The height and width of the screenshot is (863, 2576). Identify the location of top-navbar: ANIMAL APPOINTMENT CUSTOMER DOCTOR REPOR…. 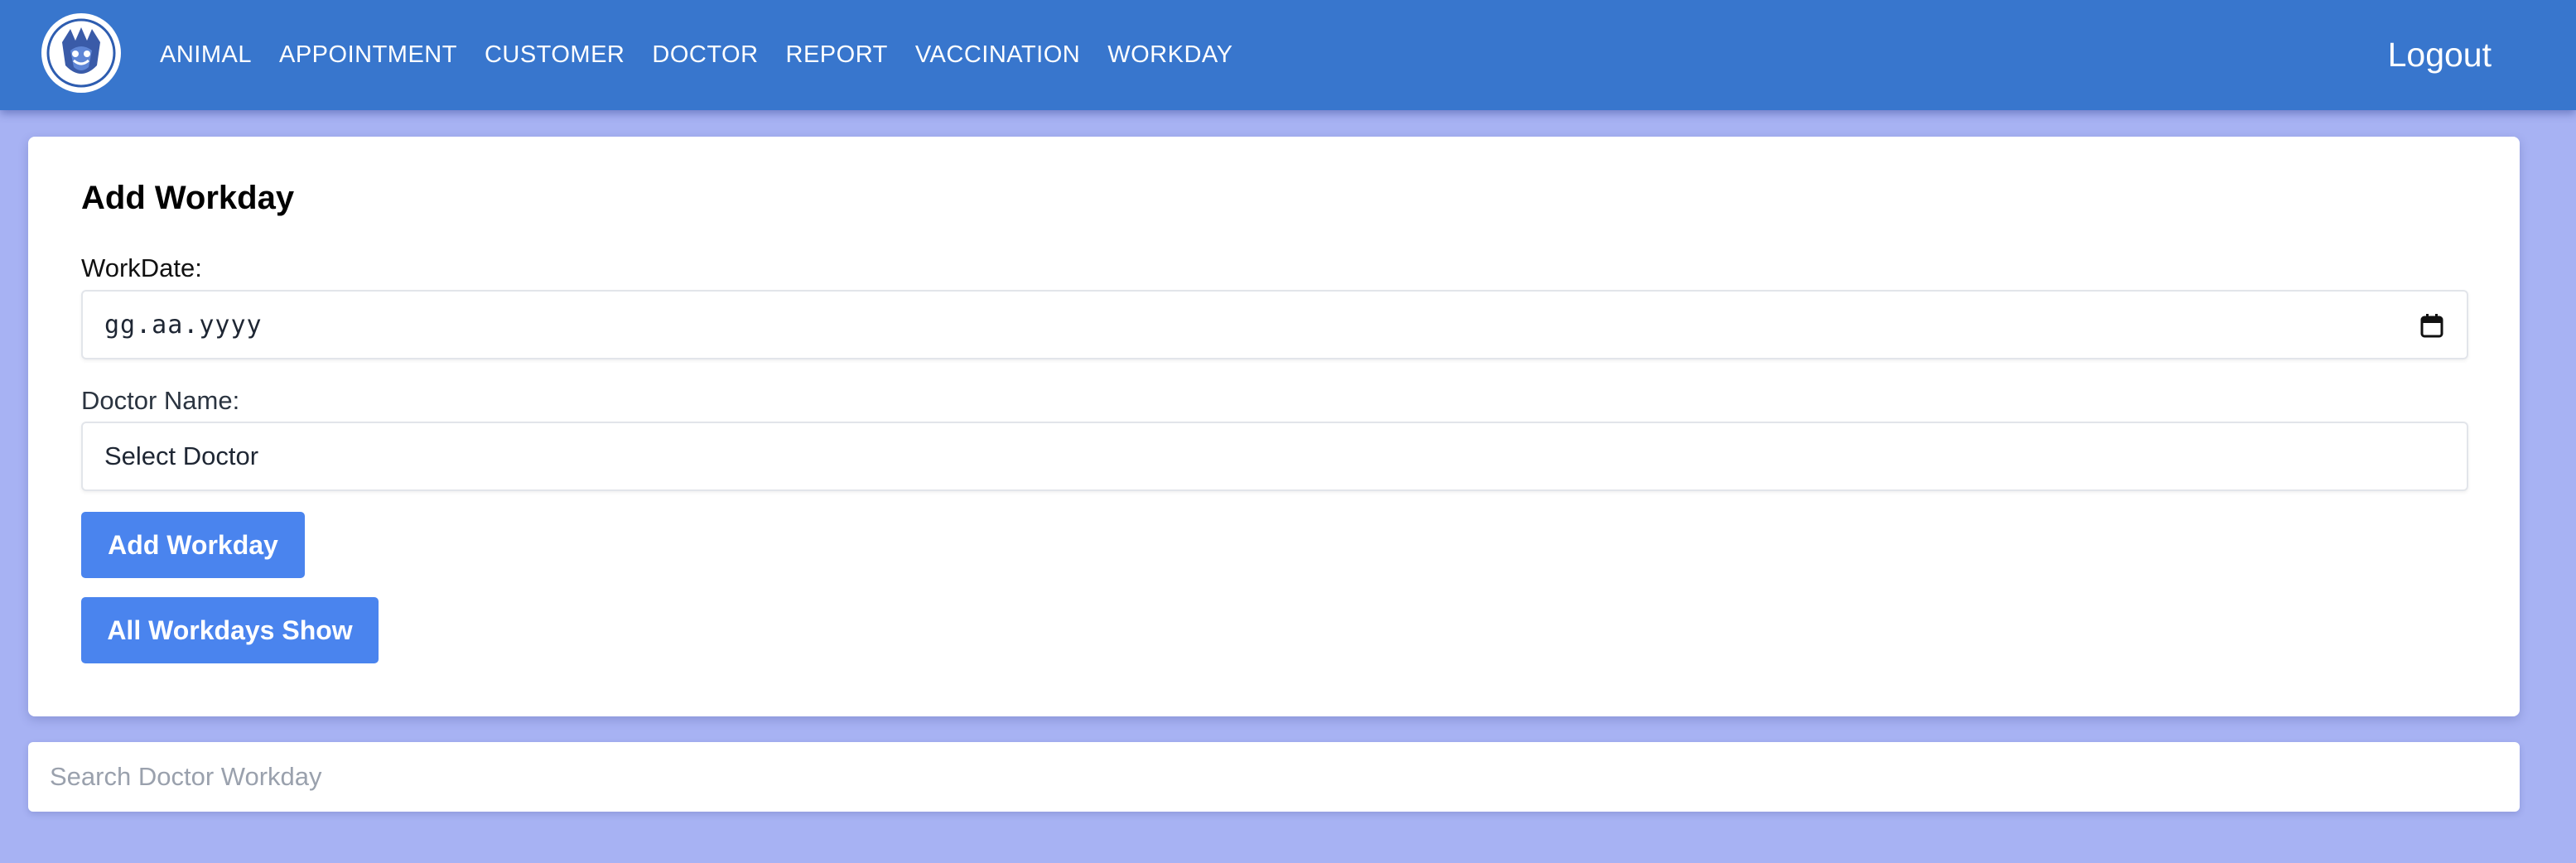
(1288, 55).